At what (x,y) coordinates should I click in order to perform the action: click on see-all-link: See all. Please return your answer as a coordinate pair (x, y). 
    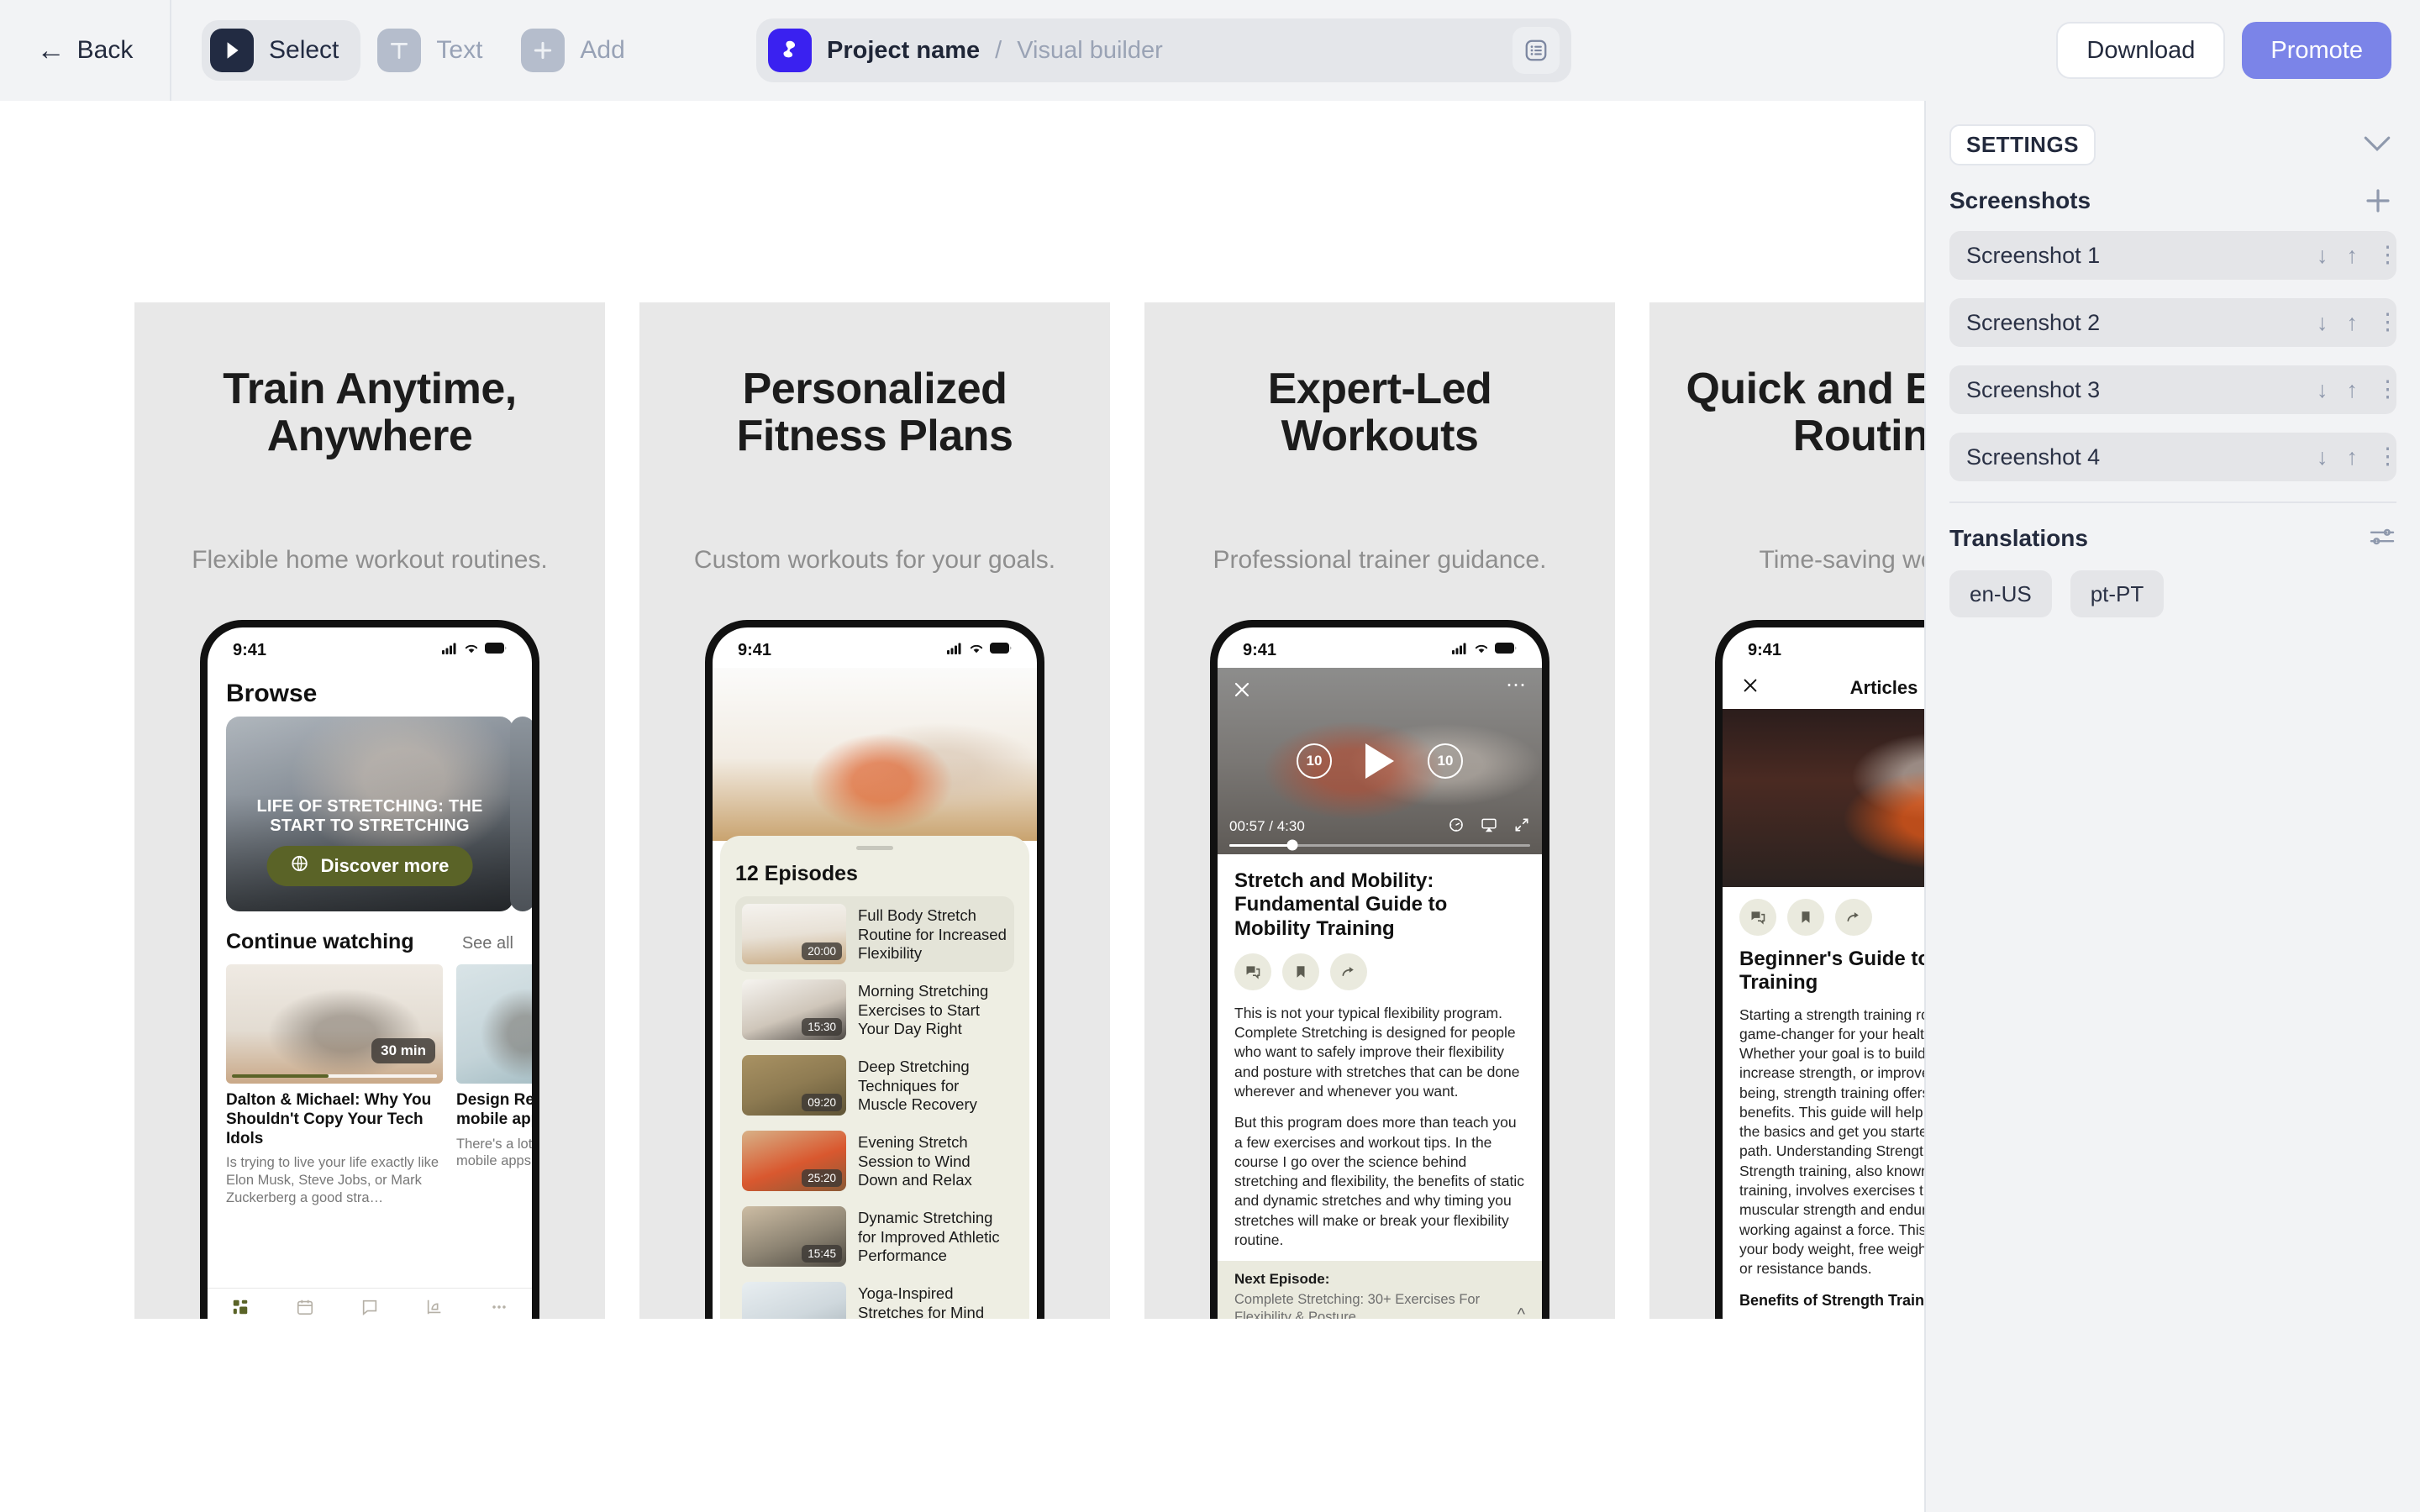
    Looking at the image, I should click on (487, 943).